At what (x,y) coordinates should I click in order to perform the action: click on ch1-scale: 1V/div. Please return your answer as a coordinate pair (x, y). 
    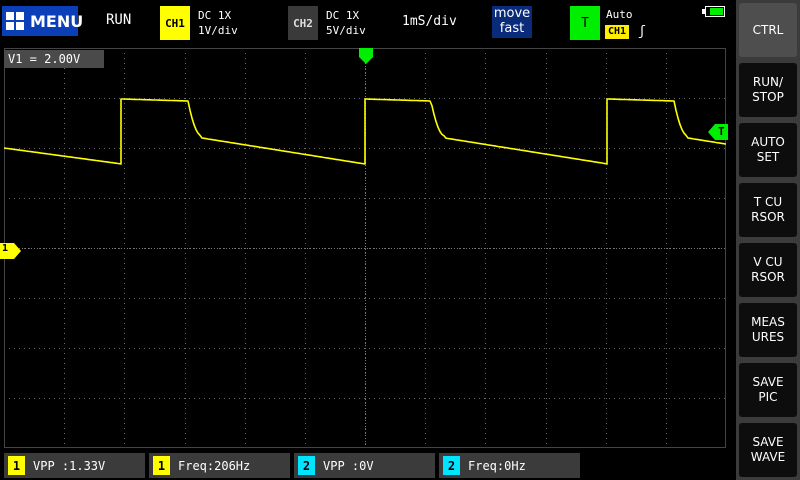
    Looking at the image, I should click on (218, 30).